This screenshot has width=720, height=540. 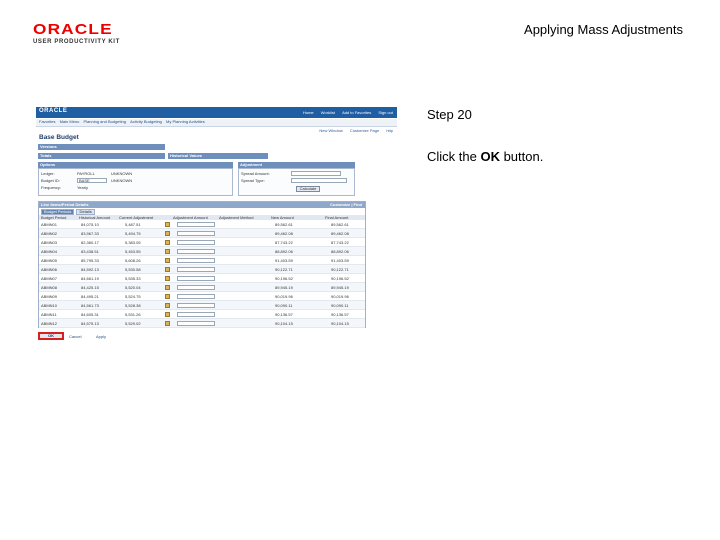 I want to click on cell-historical: 84,575.13, so click(x=90, y=323).